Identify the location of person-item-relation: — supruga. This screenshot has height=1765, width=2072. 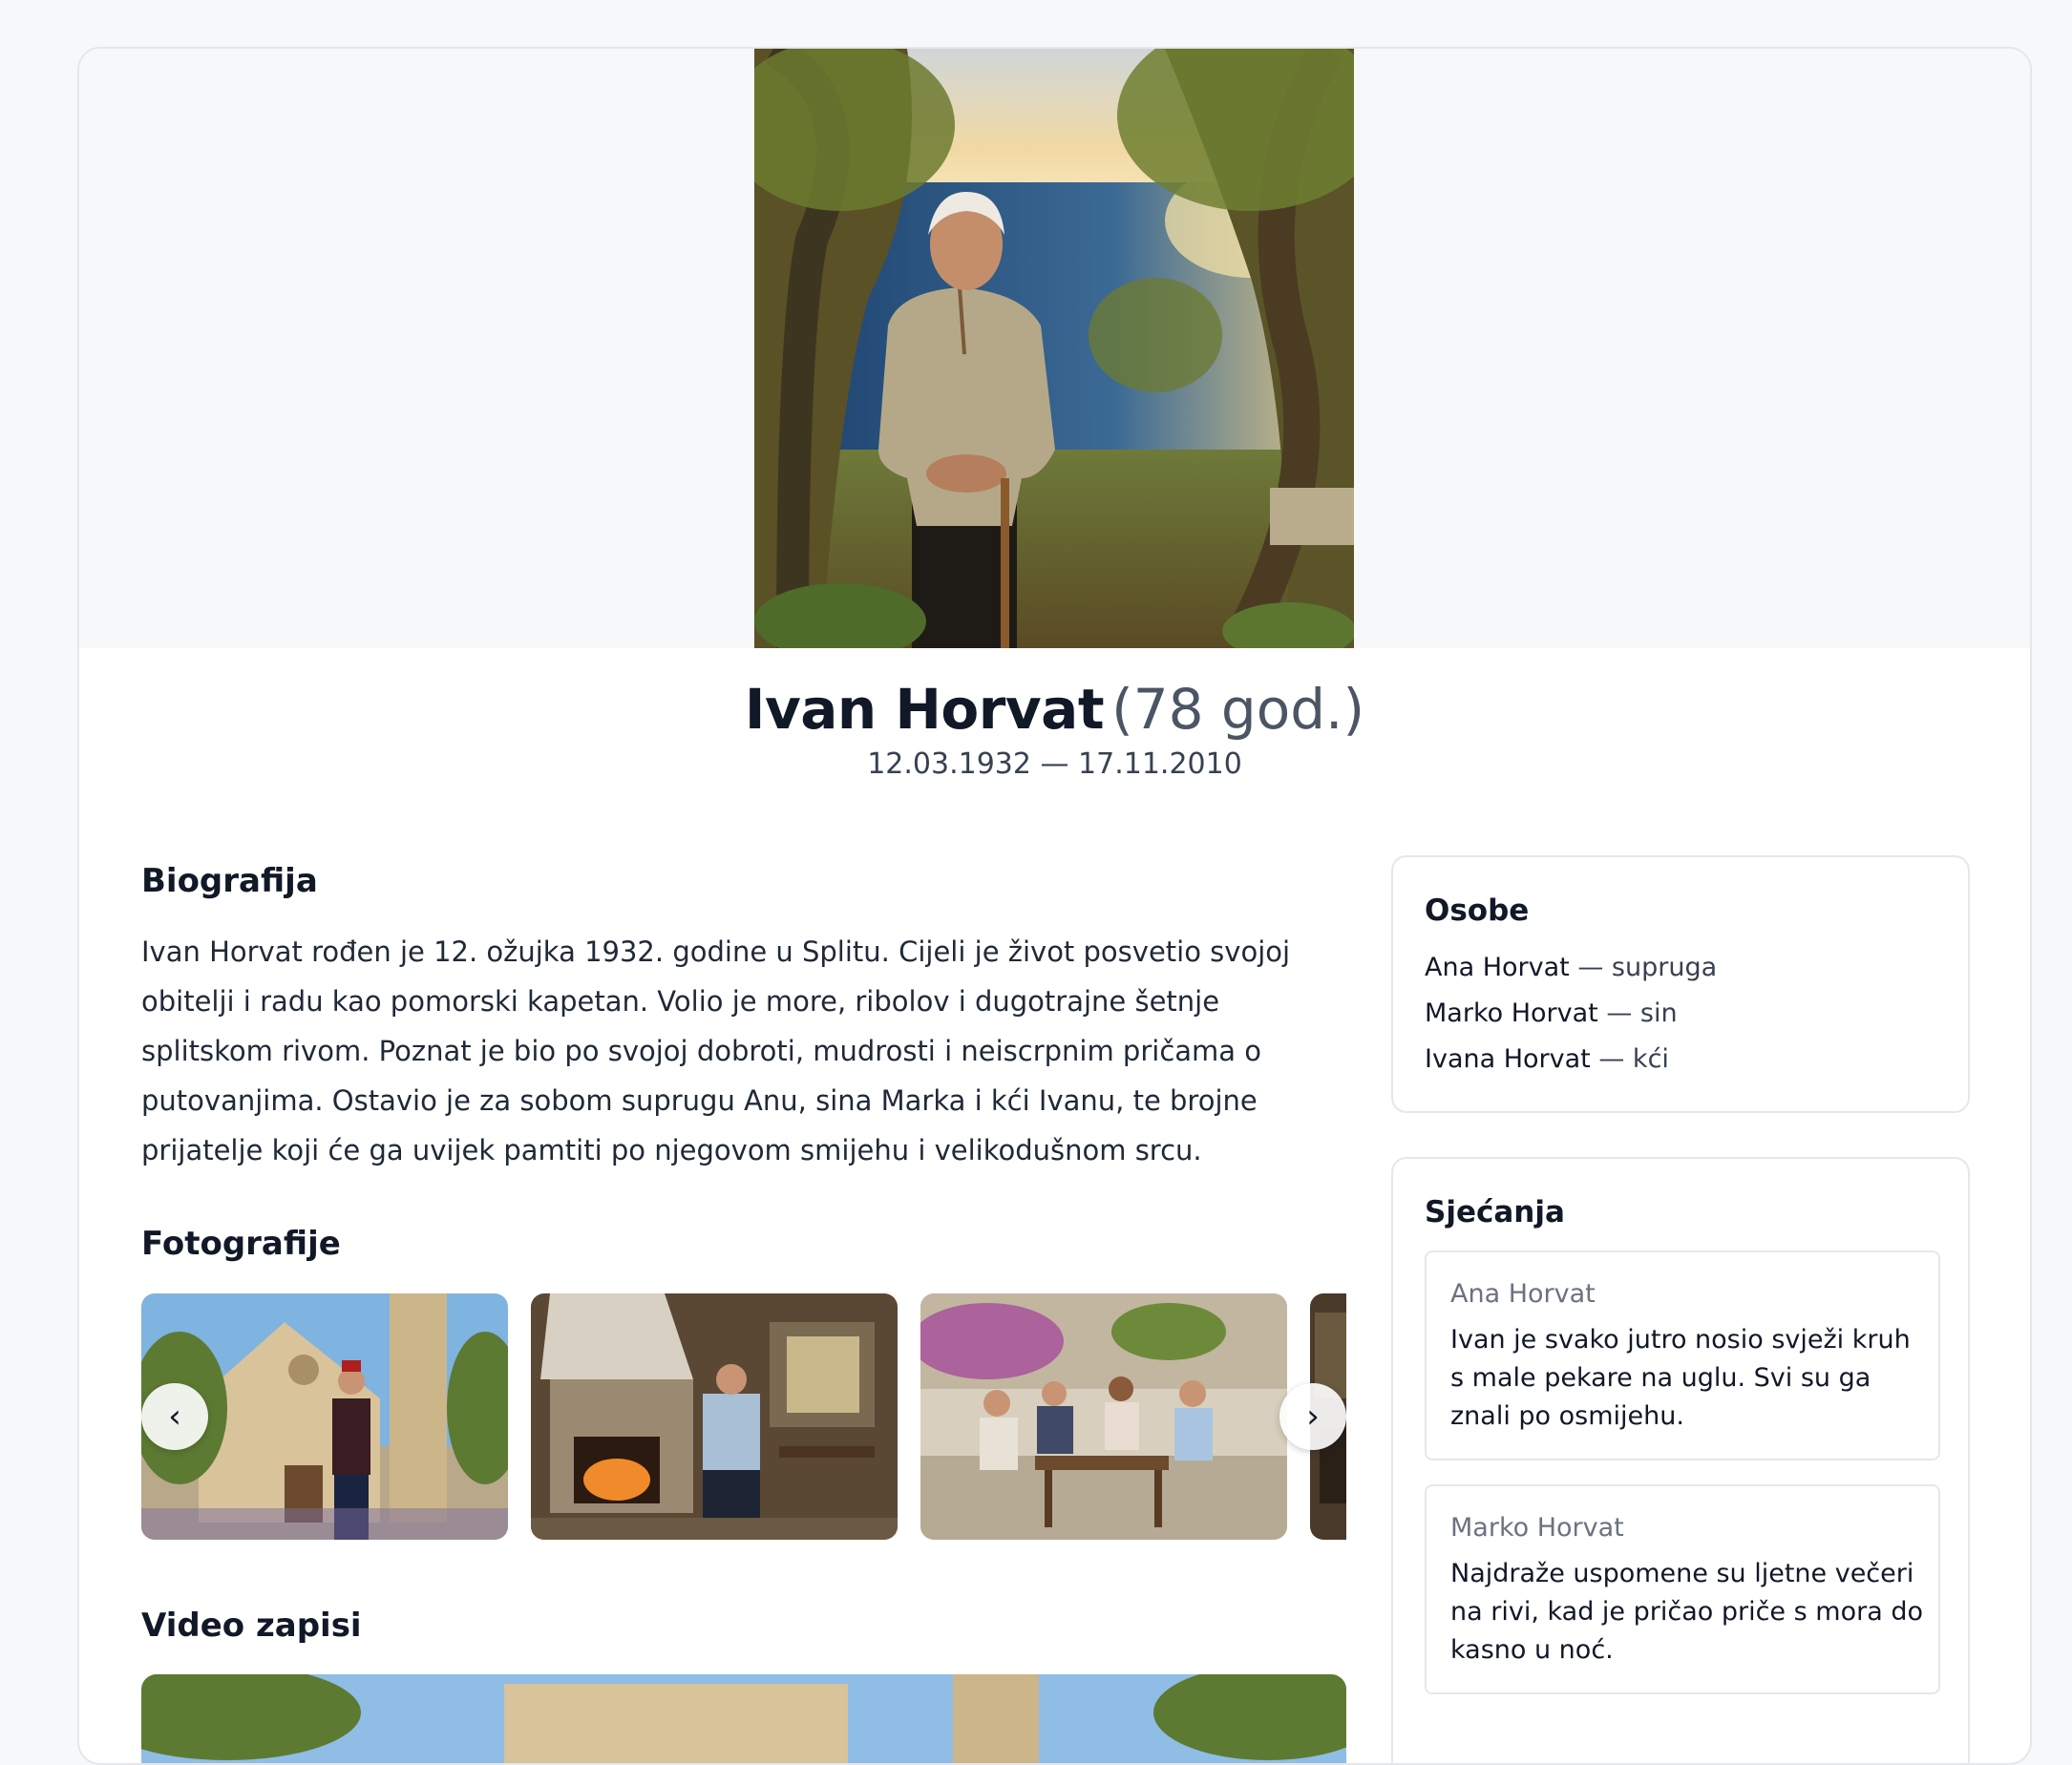
(1643, 967).